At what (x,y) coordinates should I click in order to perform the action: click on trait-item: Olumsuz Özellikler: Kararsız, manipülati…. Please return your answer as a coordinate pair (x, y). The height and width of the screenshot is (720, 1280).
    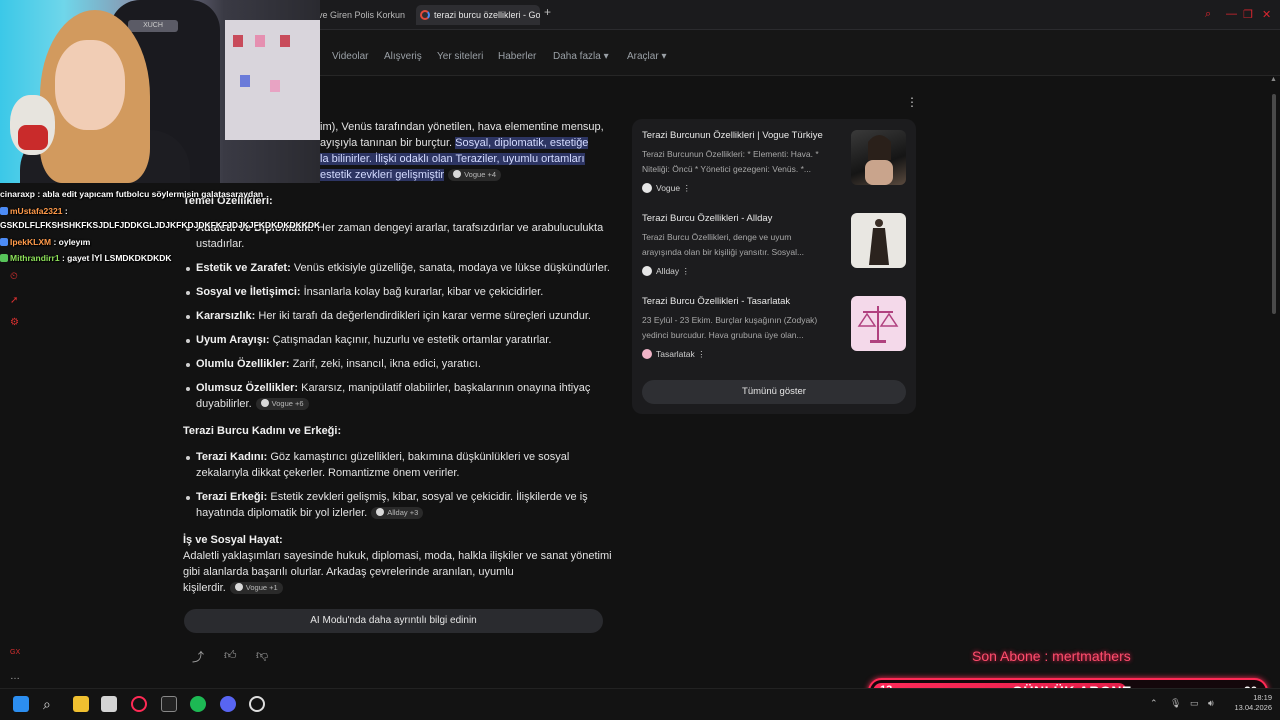
    Looking at the image, I should click on (393, 388).